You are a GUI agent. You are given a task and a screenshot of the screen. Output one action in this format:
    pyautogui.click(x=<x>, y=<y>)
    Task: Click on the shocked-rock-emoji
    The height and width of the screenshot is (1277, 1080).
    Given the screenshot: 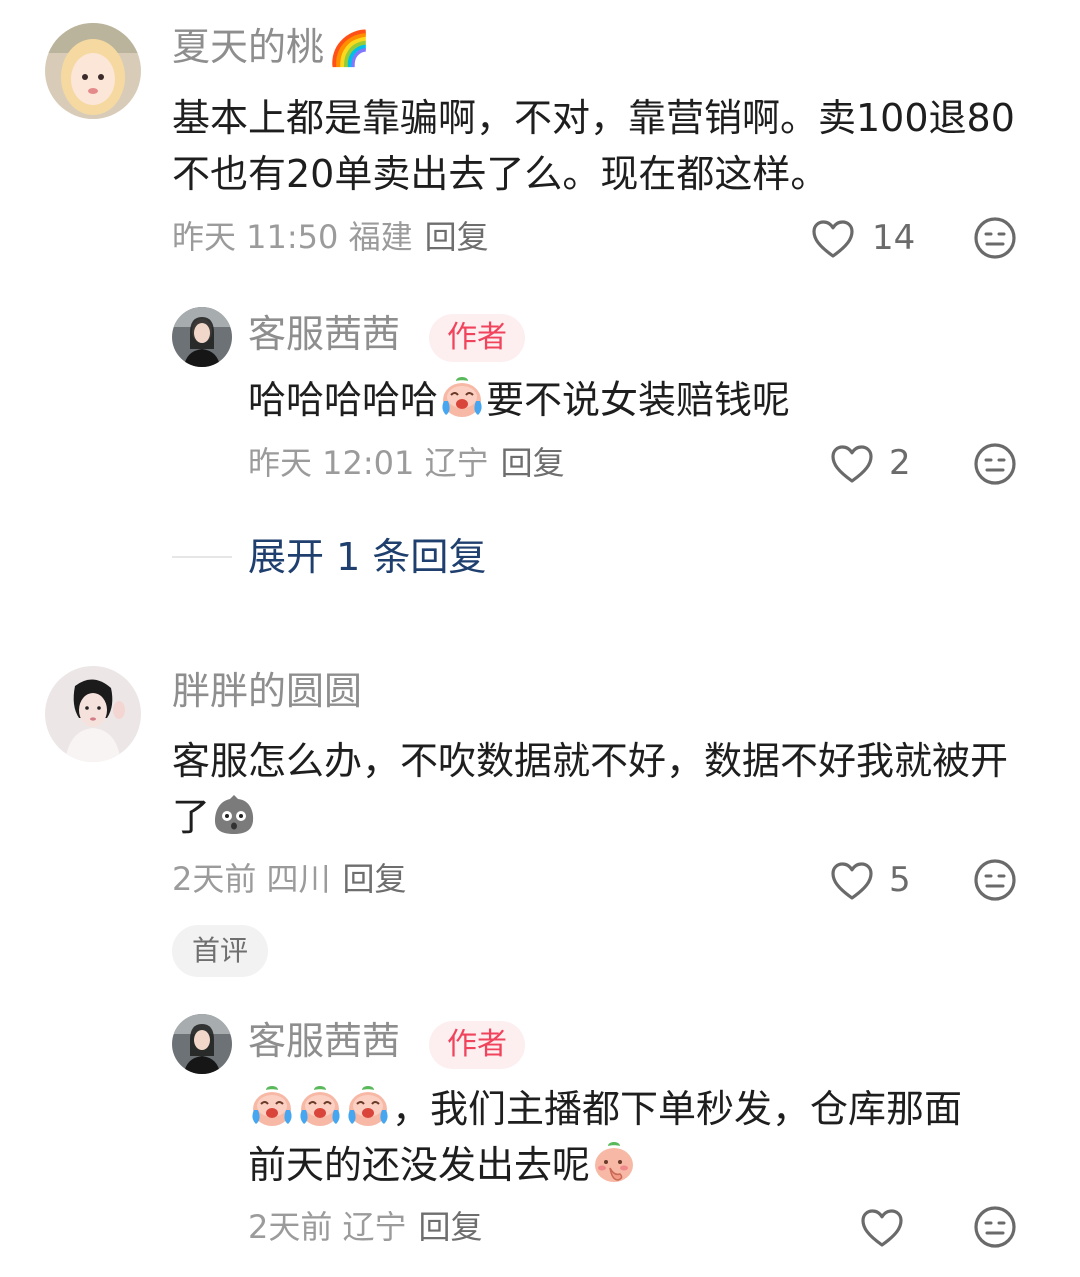 What is the action you would take?
    pyautogui.click(x=234, y=814)
    